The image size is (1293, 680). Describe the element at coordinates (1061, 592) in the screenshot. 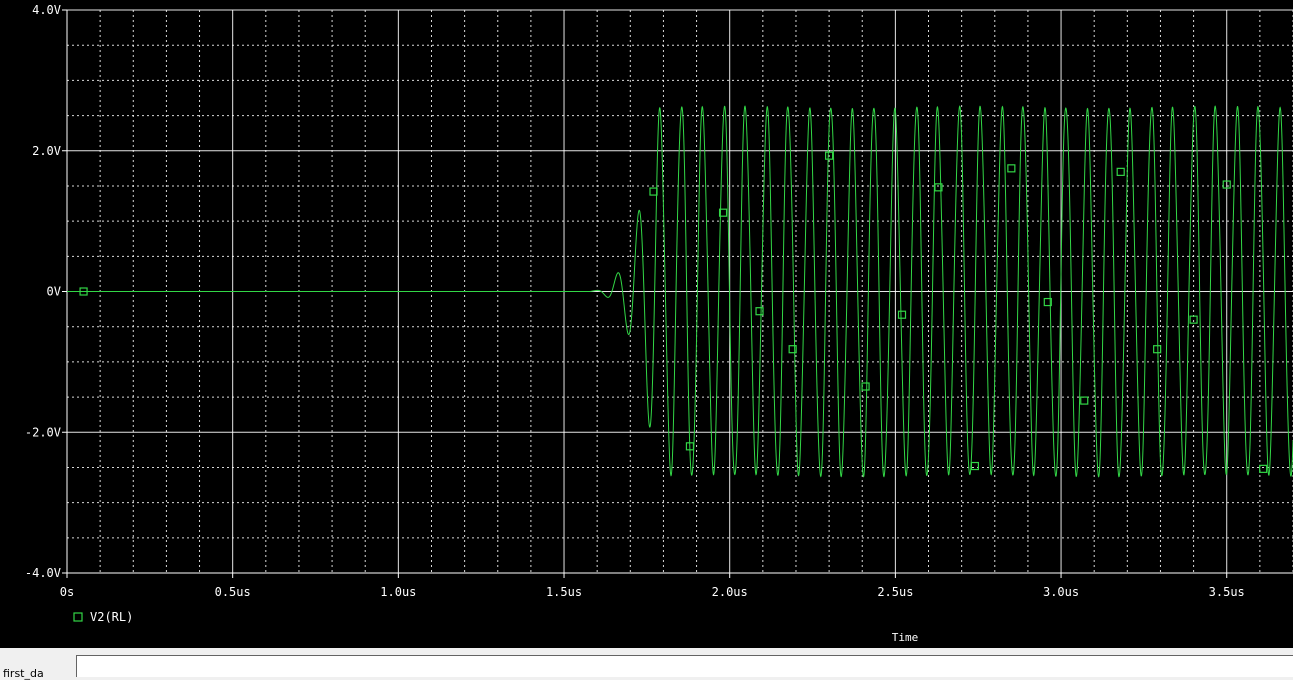

I see `x-tick-label: 3.0us` at that location.